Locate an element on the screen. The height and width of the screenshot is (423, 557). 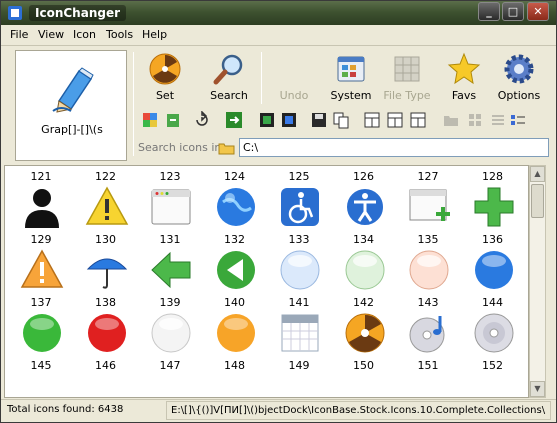
copy-icon is located at coordinates (341, 120).